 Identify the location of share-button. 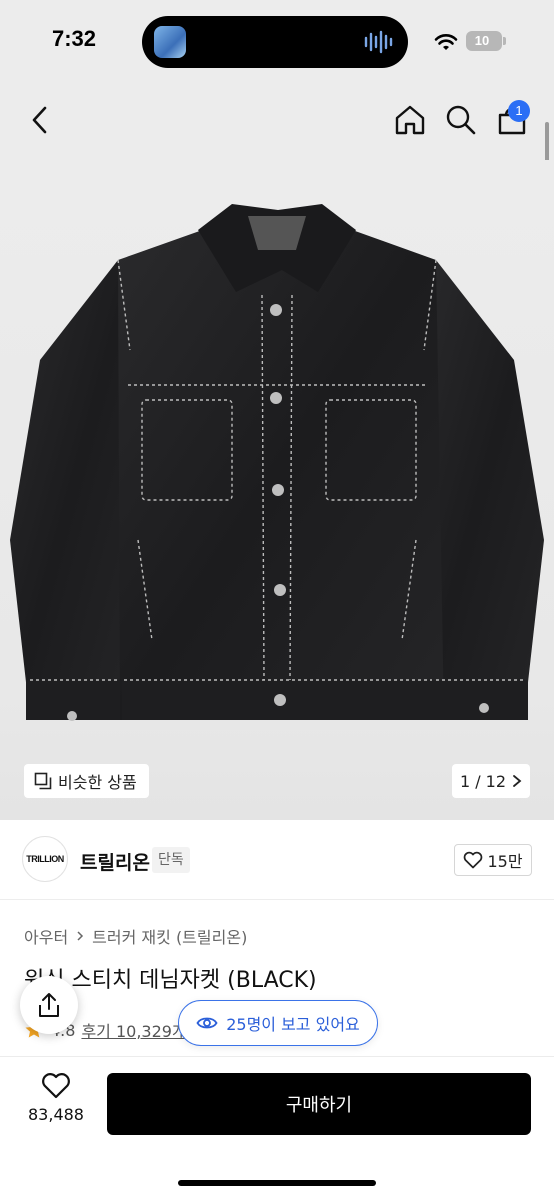
(49, 1005).